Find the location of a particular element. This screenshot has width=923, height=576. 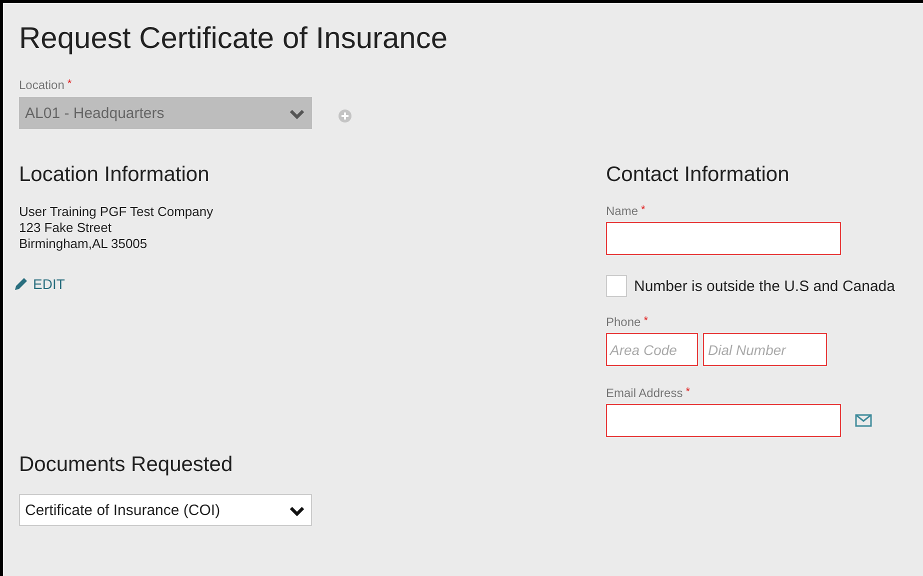

input-field: Dial Number is located at coordinates (765, 349).